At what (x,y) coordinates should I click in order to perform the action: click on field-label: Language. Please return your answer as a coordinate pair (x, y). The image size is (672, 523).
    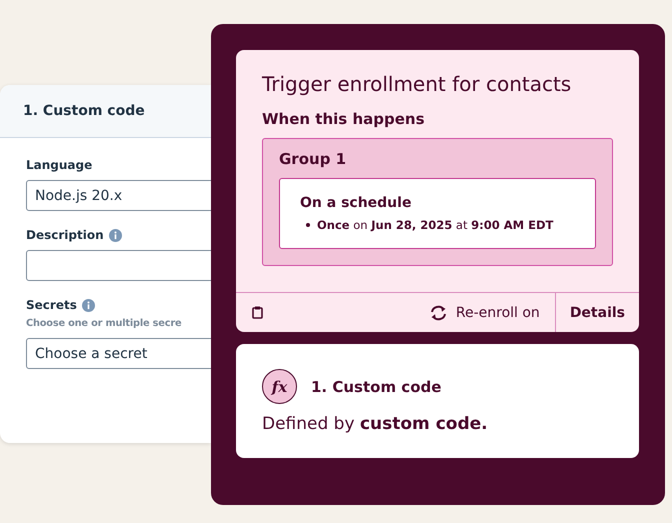
    Looking at the image, I should click on (59, 165).